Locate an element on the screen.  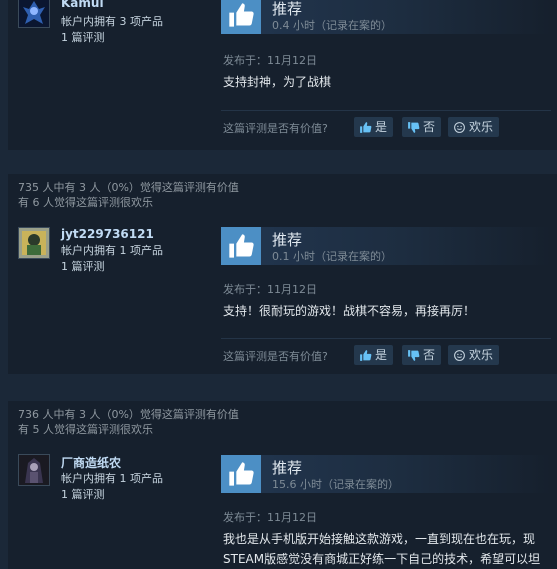
recommendation-box: 推荐 15.6 小时（记录在案的） is located at coordinates (386, 474).